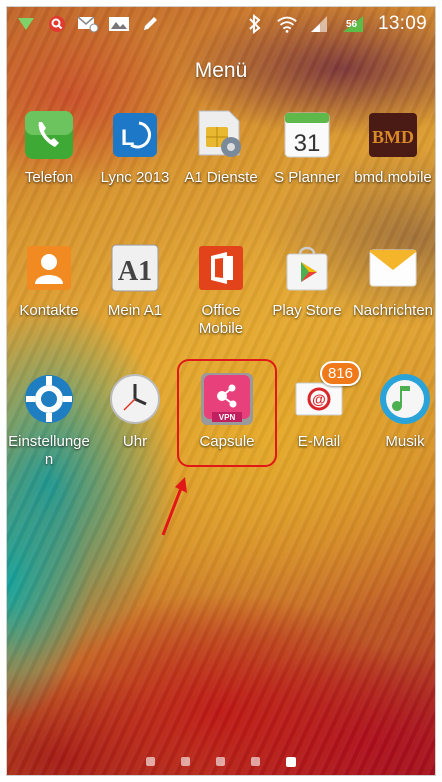  I want to click on bmd-icon: BMD, so click(393, 135).